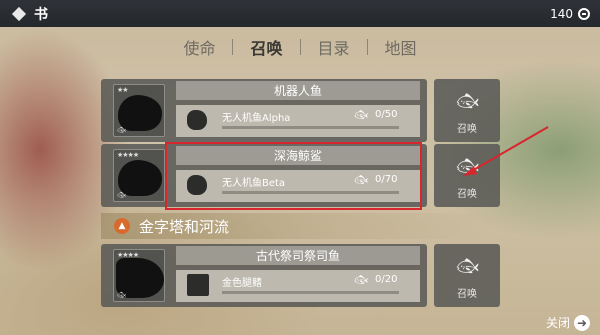 The image size is (600, 335). I want to click on requirement-count: 0/20, so click(386, 279).